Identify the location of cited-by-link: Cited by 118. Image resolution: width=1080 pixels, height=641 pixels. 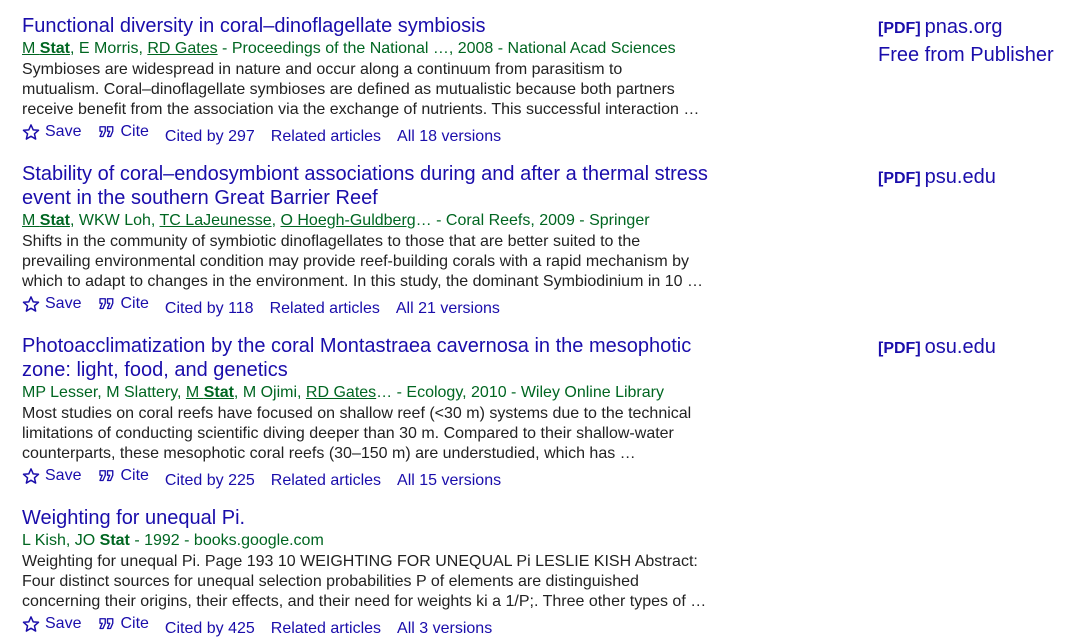
(209, 309).